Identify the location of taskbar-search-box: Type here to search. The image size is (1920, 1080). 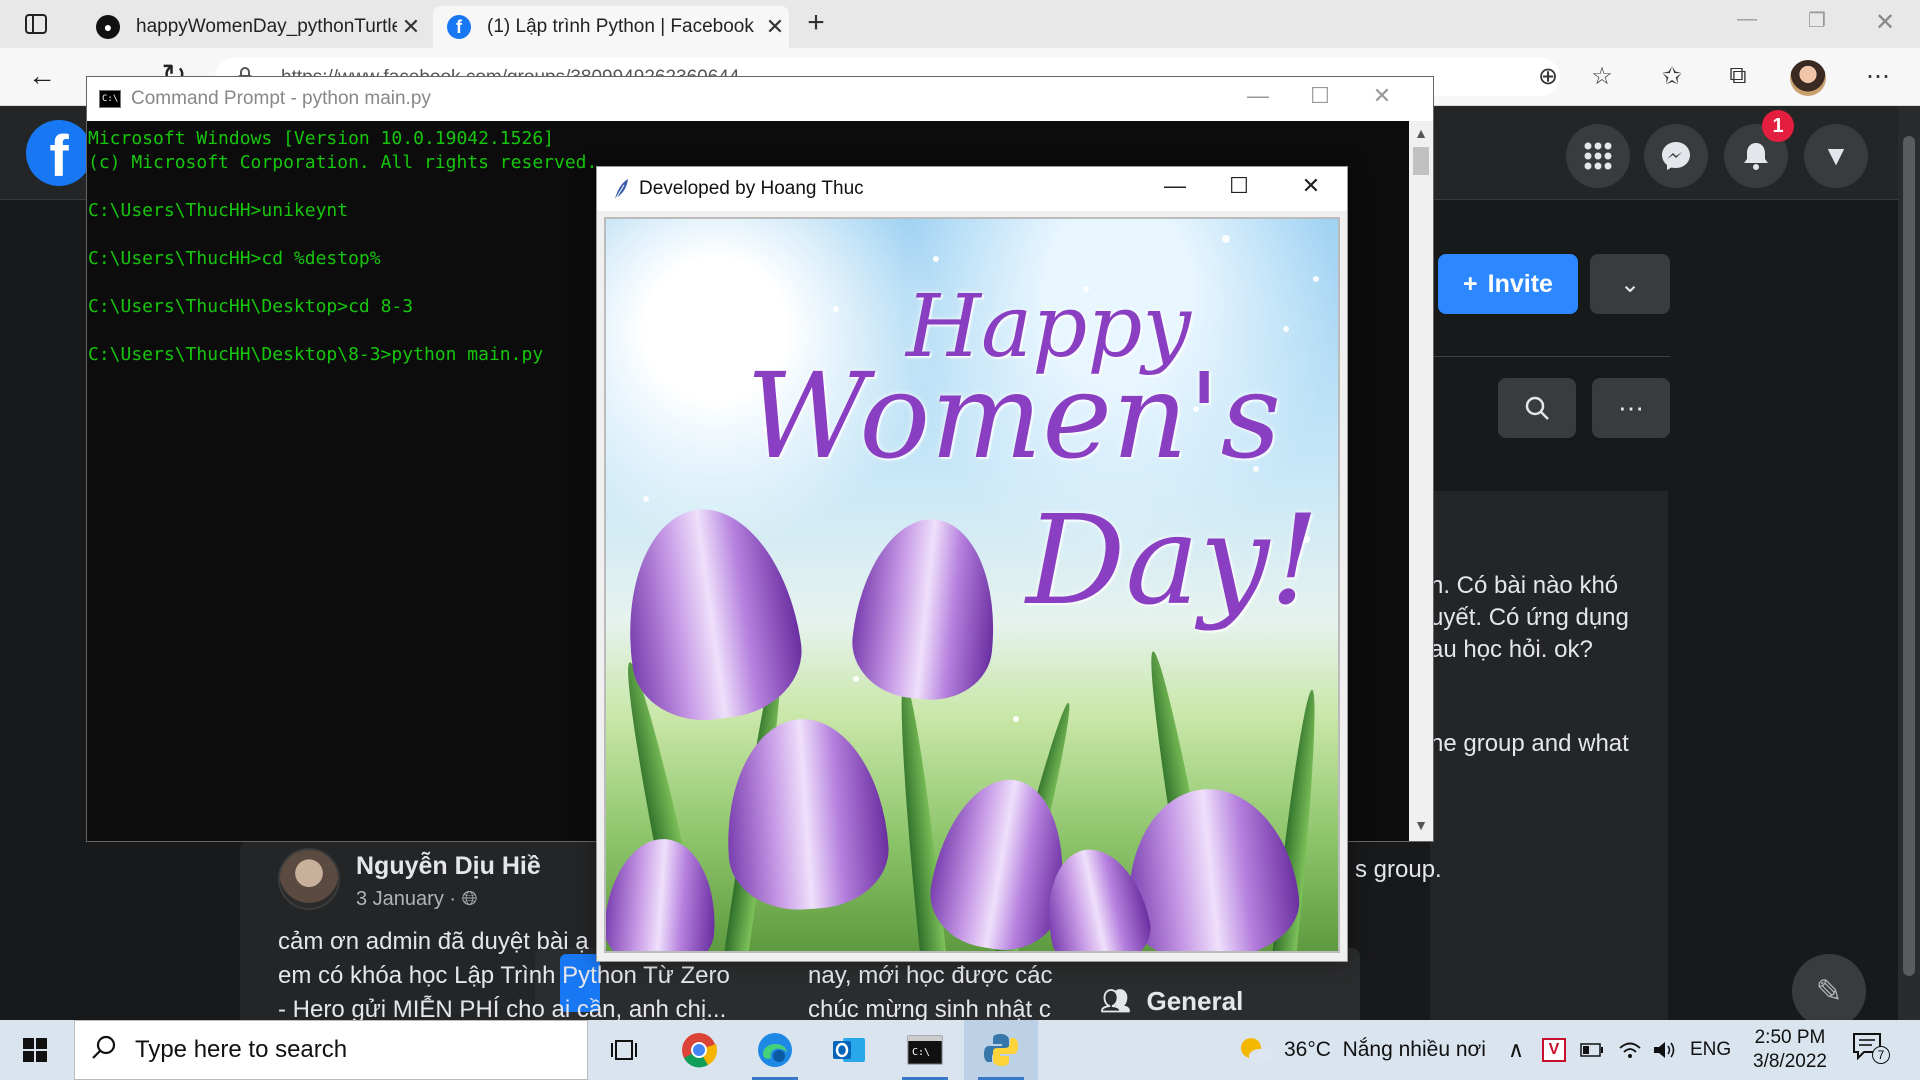
(331, 1050).